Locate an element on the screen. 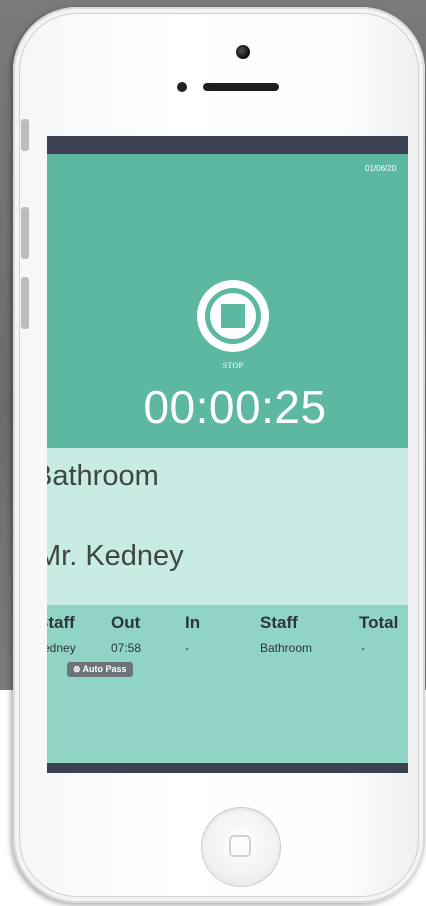 This screenshot has height=906, width=426. cell-staff: Kedney is located at coordinates (61, 648).